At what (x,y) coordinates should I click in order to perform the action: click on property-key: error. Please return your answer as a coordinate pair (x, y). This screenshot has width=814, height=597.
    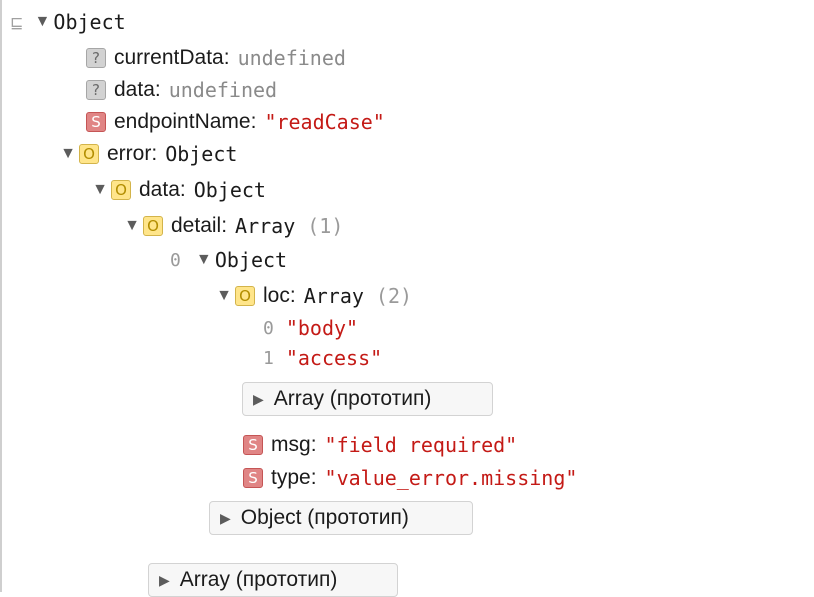
    Looking at the image, I should click on (129, 153).